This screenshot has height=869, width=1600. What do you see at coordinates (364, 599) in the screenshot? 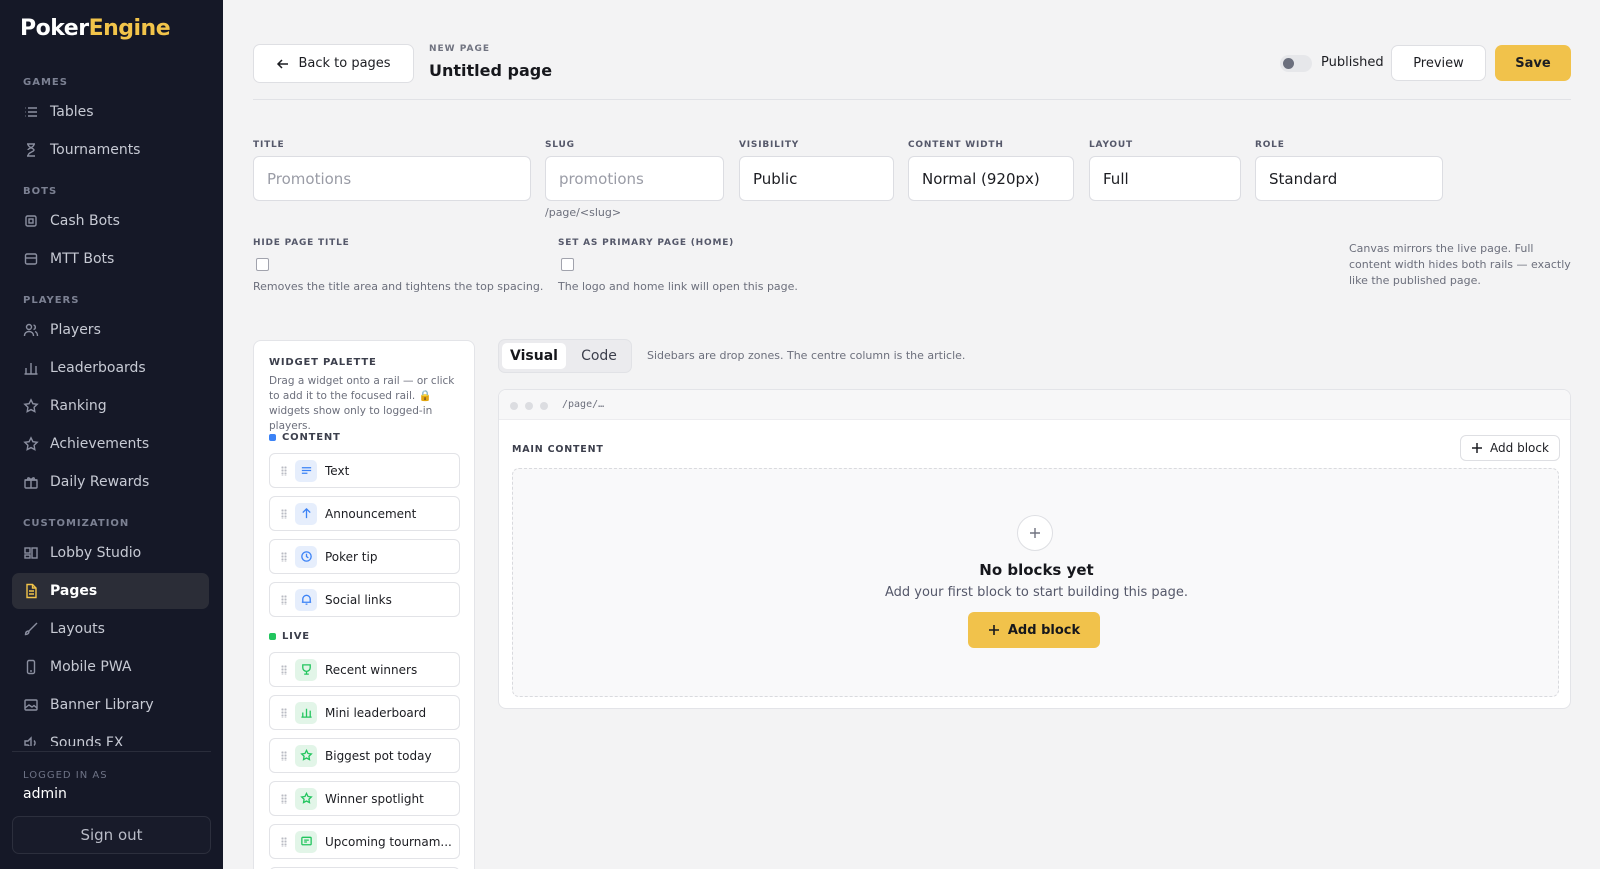
I see `widget-social-links: Social links` at bounding box center [364, 599].